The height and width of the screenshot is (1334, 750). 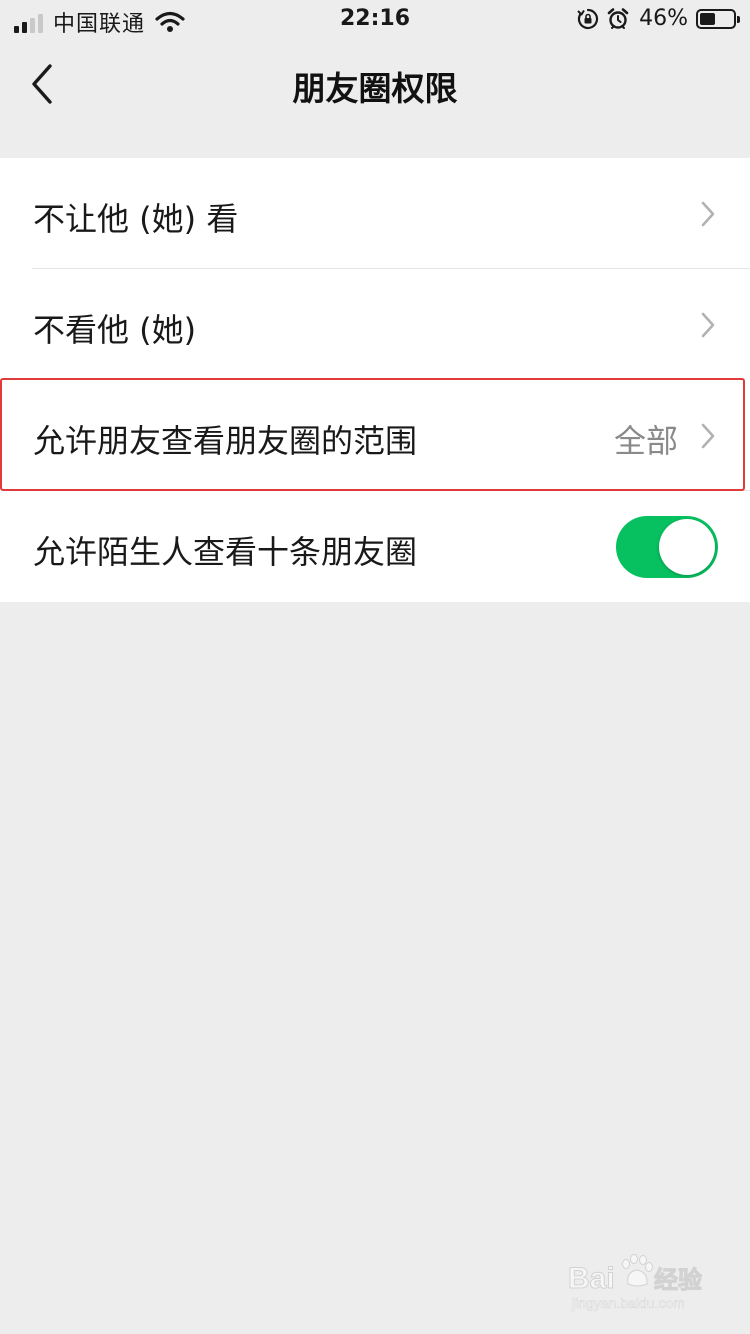 What do you see at coordinates (375, 20) in the screenshot?
I see `status-bar: 中国联通 22:16 46%` at bounding box center [375, 20].